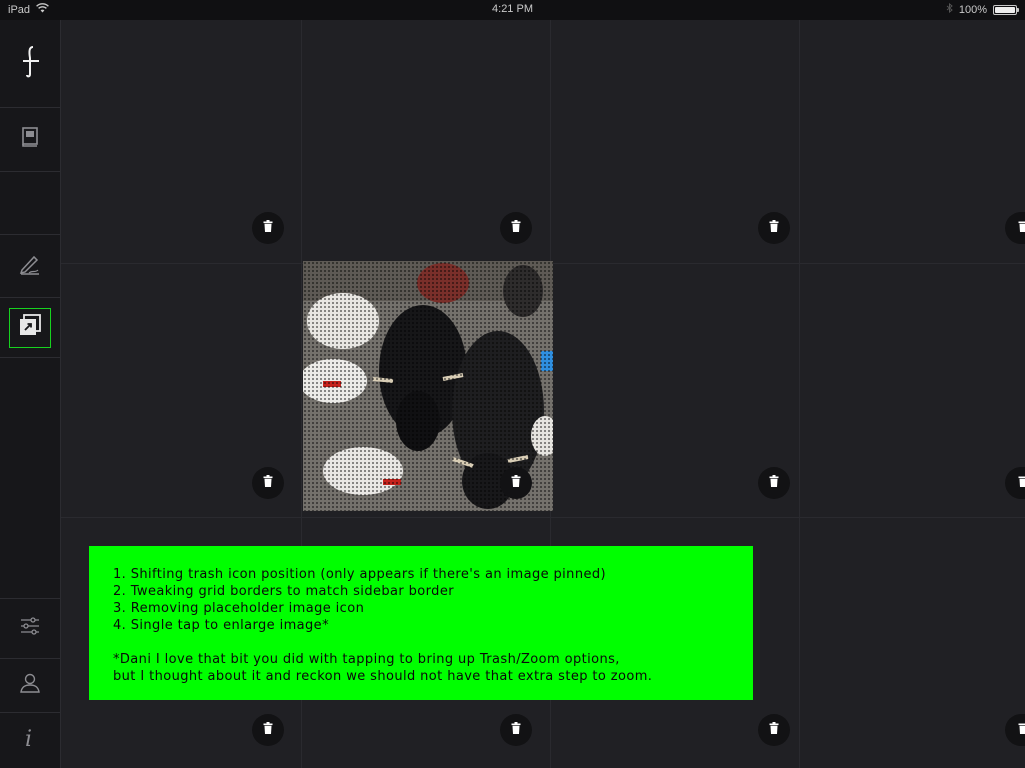  I want to click on gallery-zoom-icon, so click(30, 327).